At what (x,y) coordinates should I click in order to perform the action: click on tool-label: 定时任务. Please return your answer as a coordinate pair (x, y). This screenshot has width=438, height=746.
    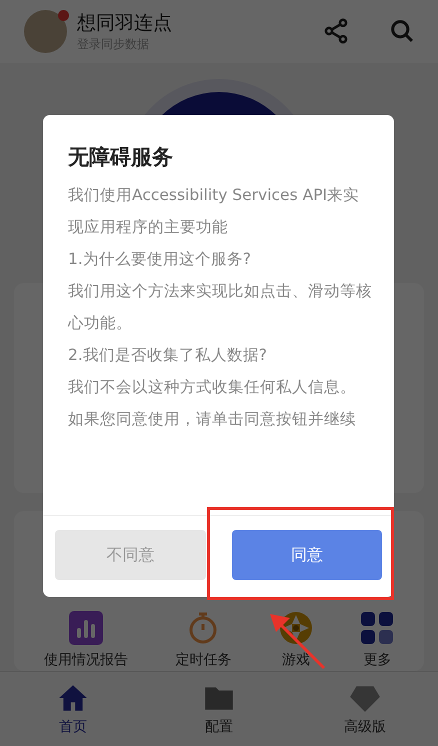
    Looking at the image, I should click on (203, 659).